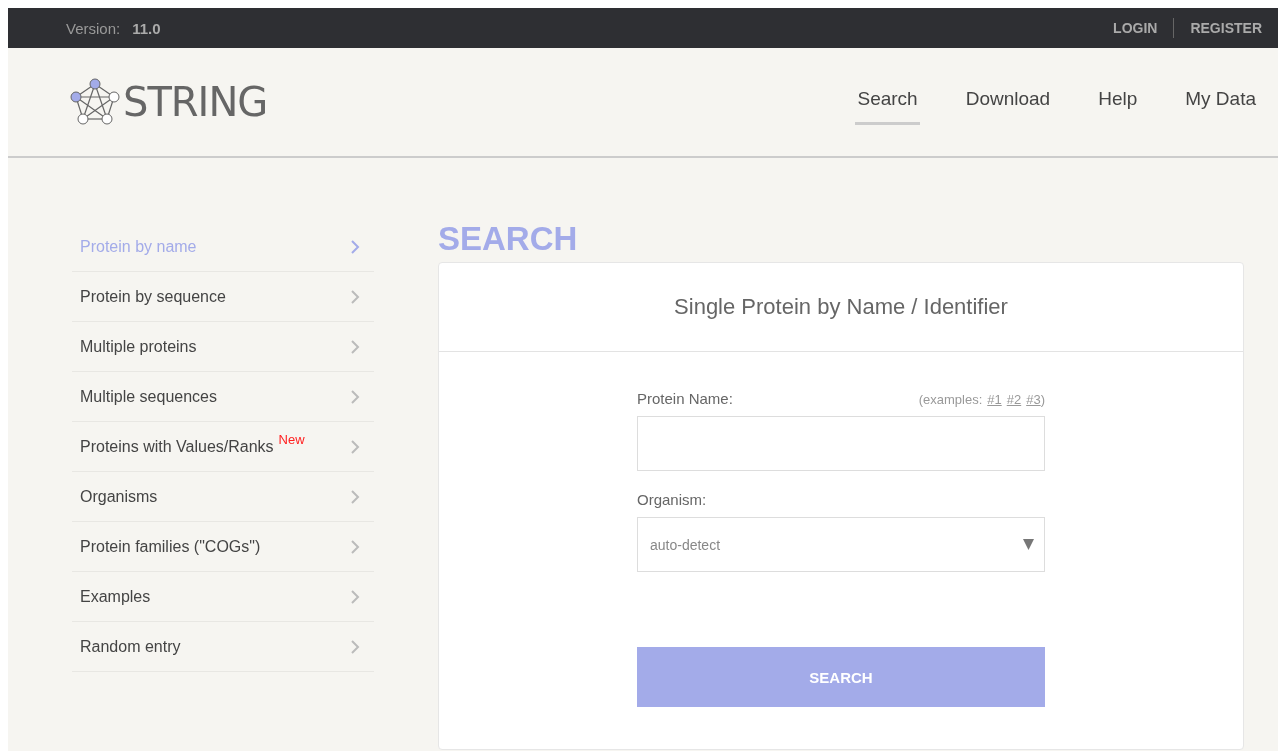 Image resolution: width=1278 pixels, height=751 pixels. Describe the element at coordinates (841, 544) in the screenshot. I see `organism-dropdown: auto-detect` at that location.